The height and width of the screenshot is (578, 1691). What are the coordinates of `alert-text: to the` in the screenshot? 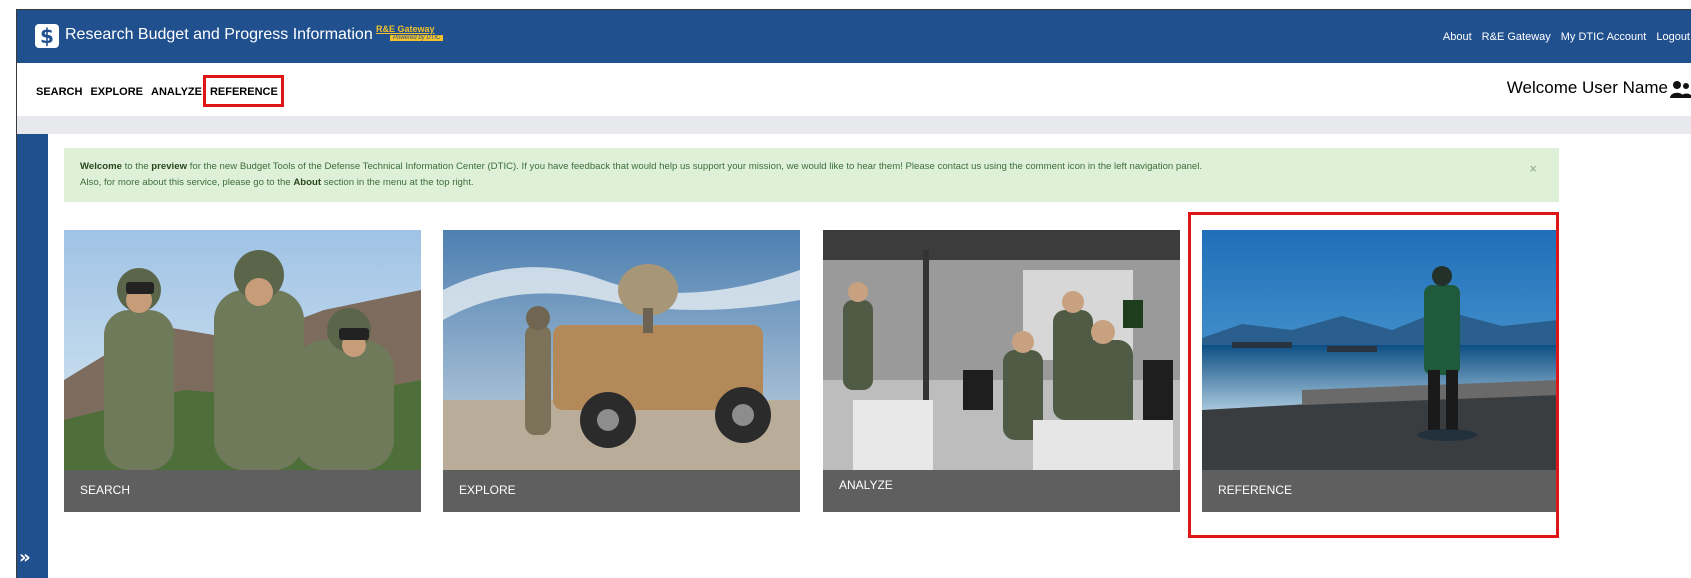 It's located at (136, 166).